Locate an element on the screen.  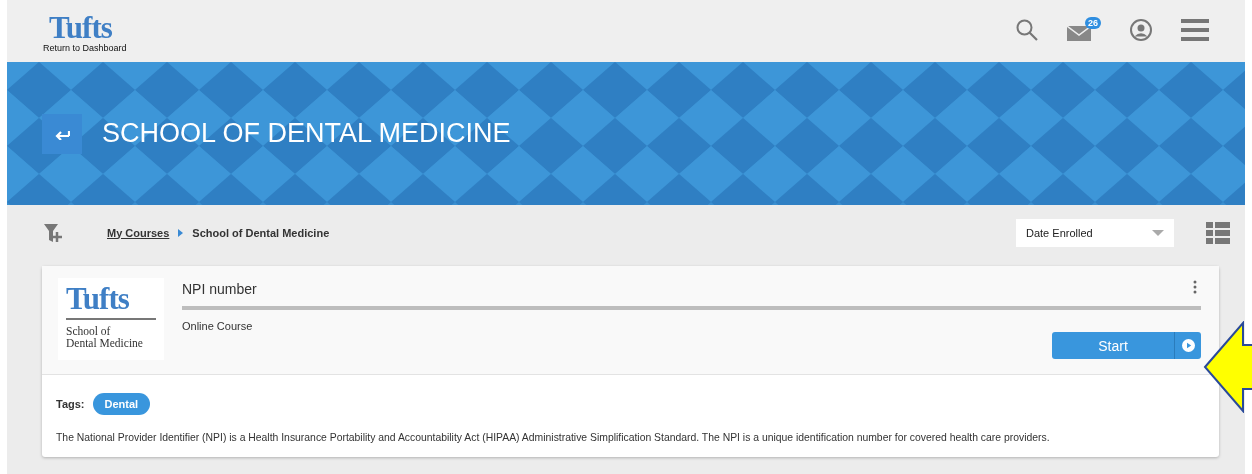
course-title: NPI number is located at coordinates (219, 288).